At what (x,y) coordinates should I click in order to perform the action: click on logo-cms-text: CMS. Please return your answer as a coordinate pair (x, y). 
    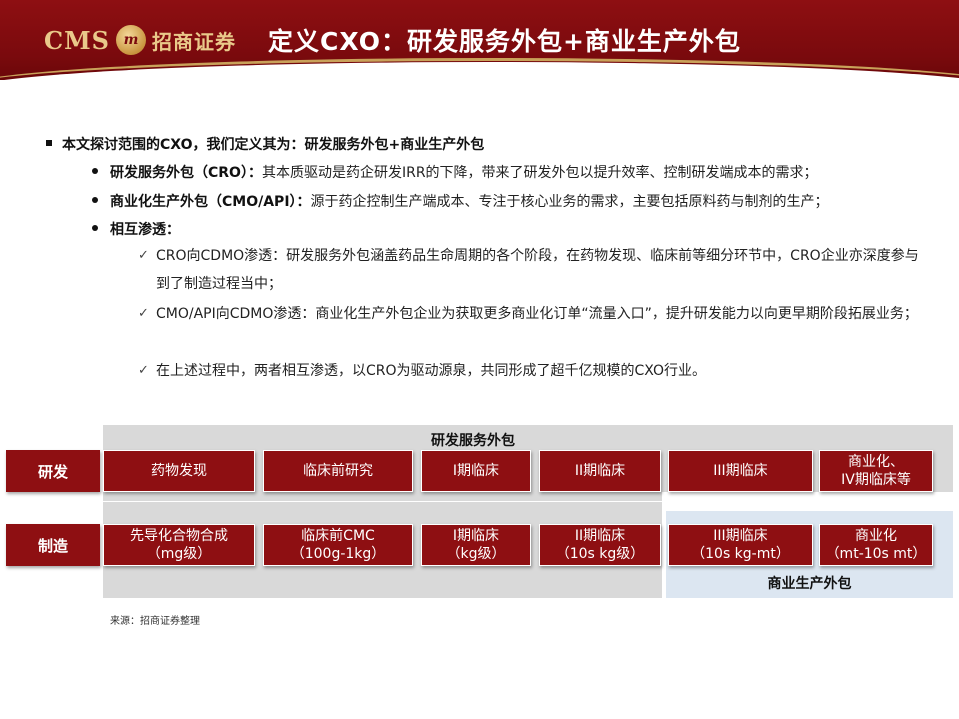
    Looking at the image, I should click on (77, 40).